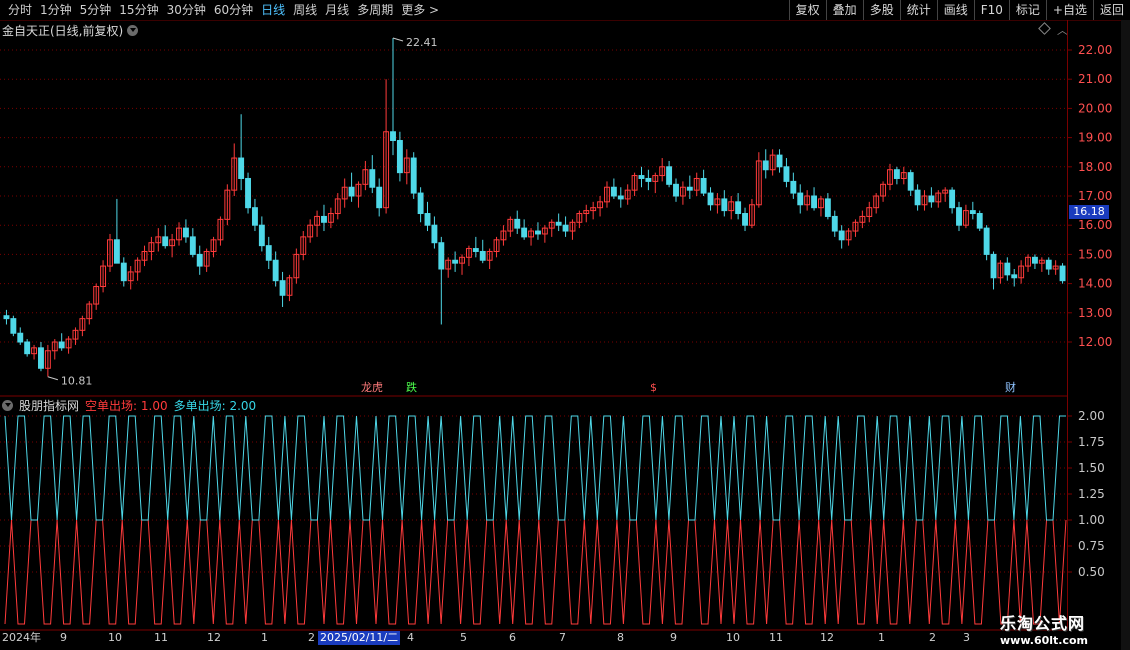  What do you see at coordinates (115, 637) in the screenshot?
I see `date-label: 10` at bounding box center [115, 637].